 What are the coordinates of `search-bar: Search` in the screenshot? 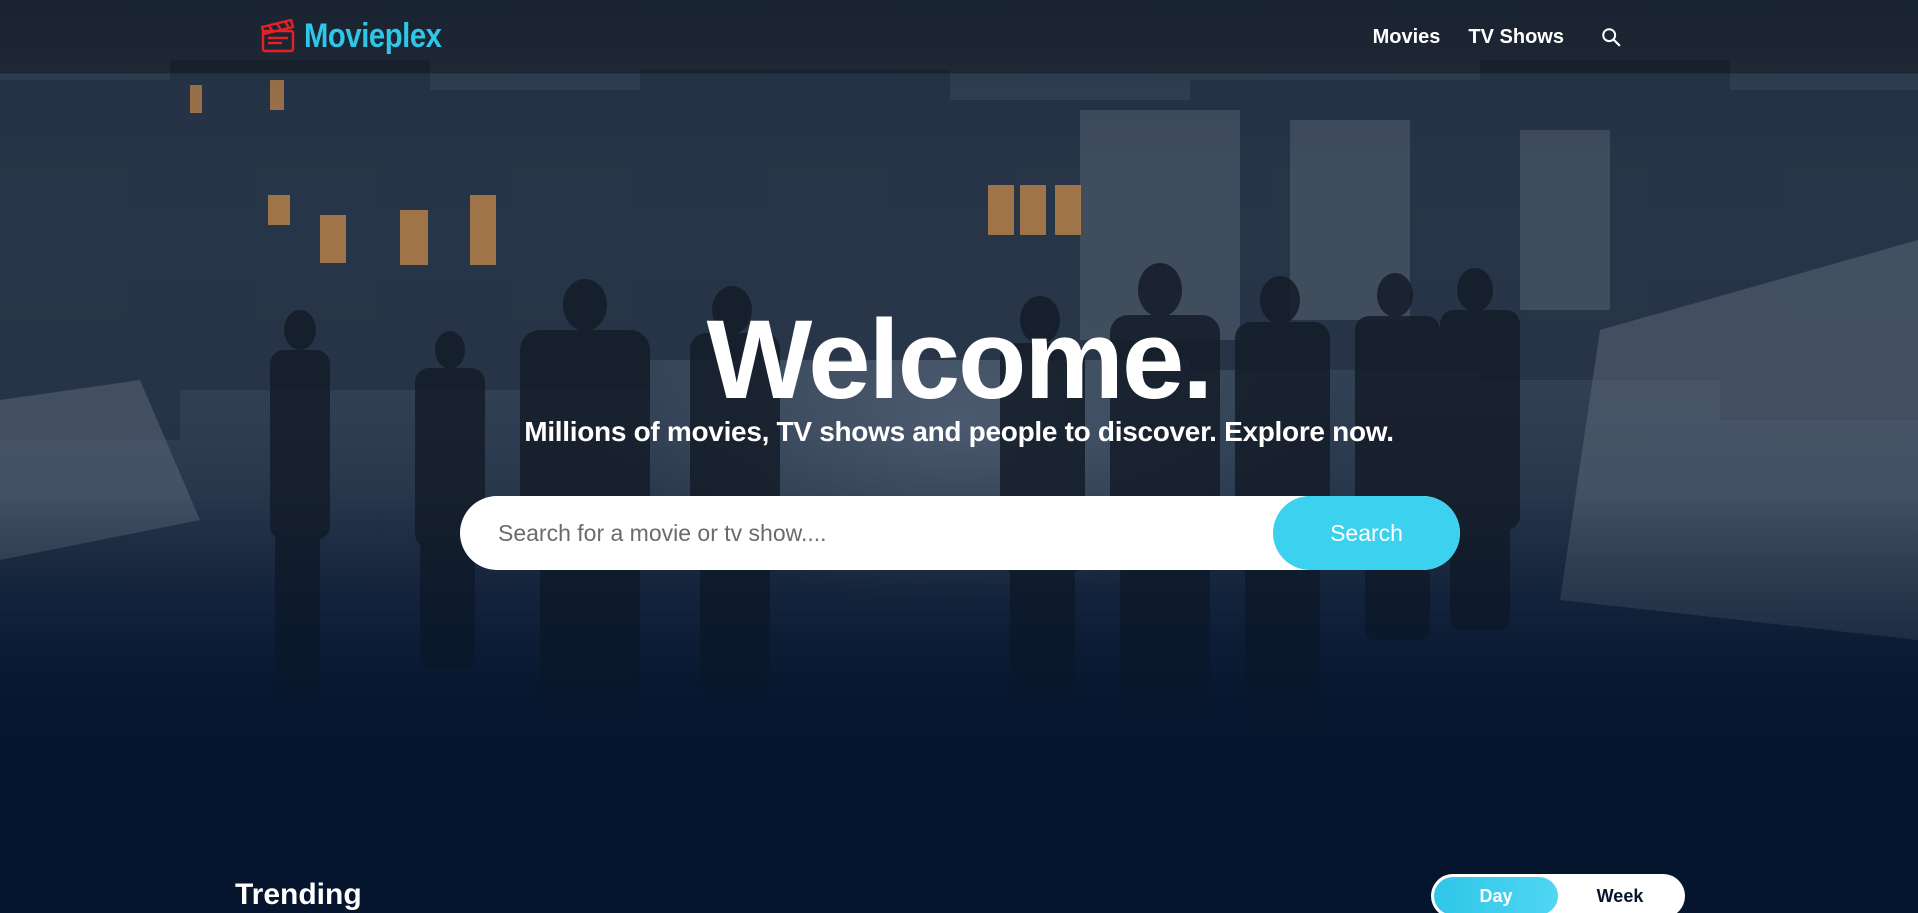 It's located at (960, 533).